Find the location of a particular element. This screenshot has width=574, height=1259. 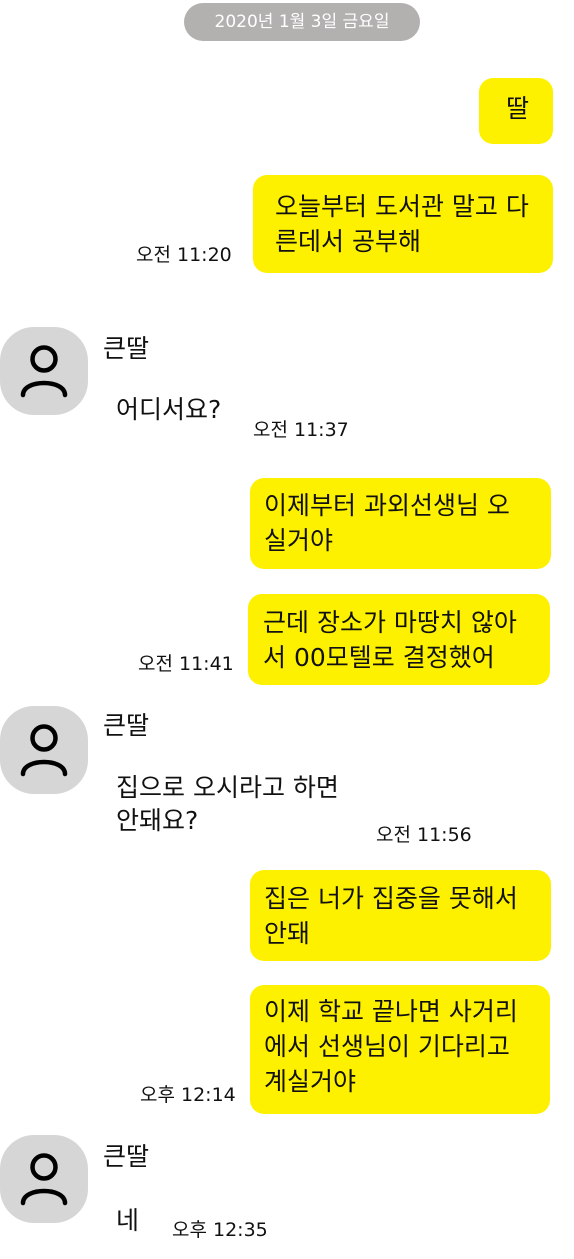

message-time: 오전 11:56 is located at coordinates (424, 835).